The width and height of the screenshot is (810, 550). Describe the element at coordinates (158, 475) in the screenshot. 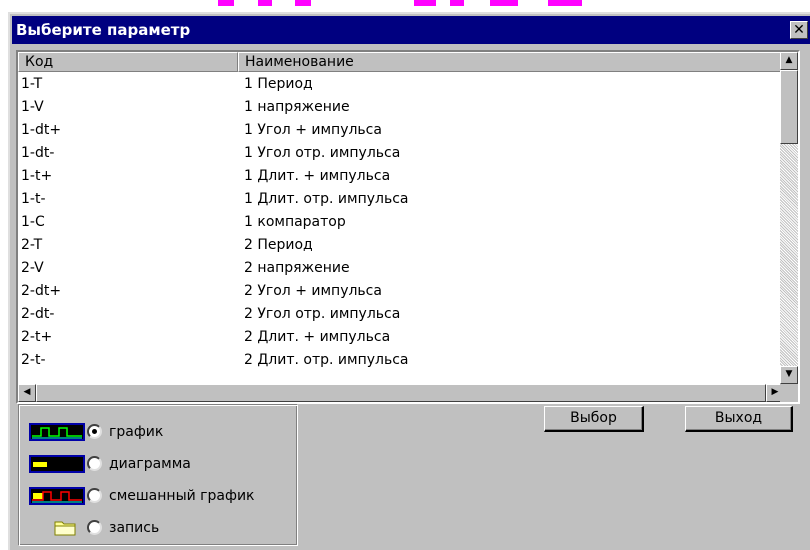

I see `view-mode-group: график диаграмма смешанный график запись` at that location.